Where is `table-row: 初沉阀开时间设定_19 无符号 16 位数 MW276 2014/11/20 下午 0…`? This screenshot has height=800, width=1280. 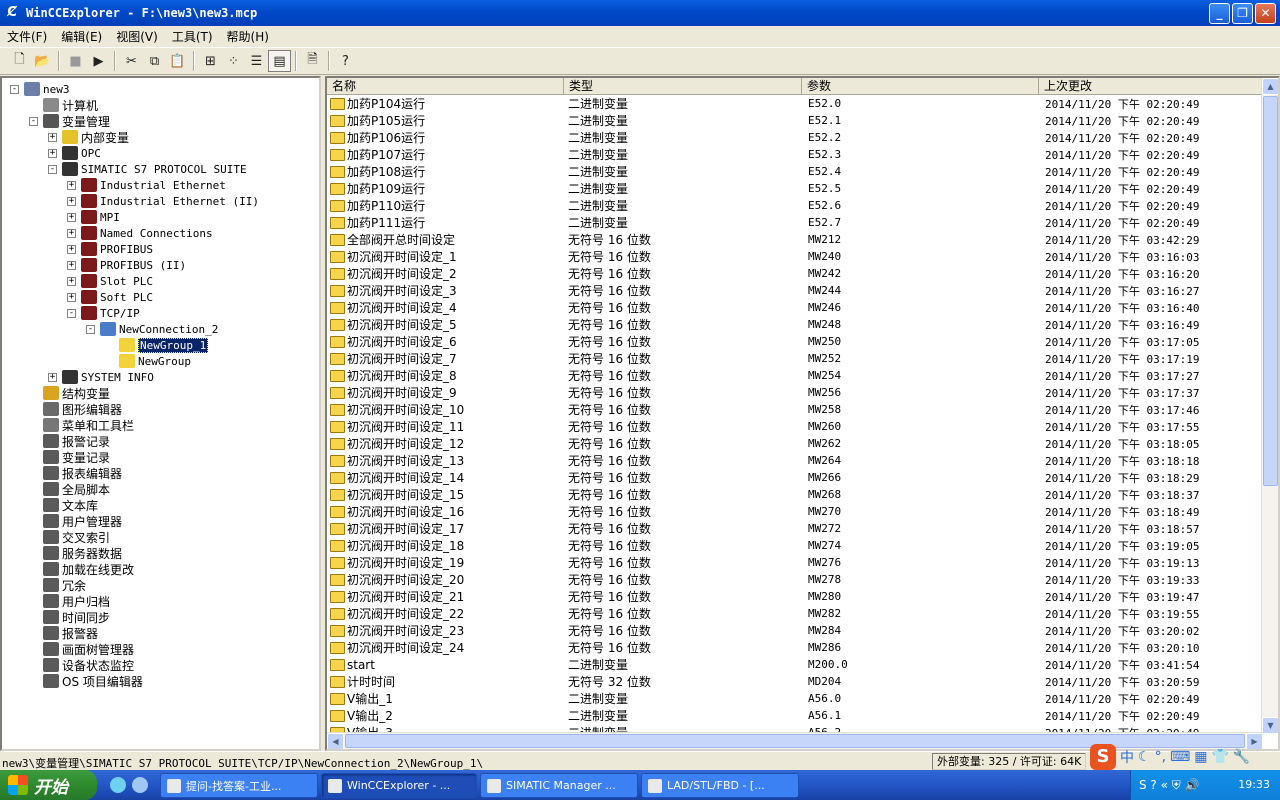 table-row: 初沉阀开时间设定_19 无符号 16 位数 MW276 2014/11/20 下午 0… is located at coordinates (795, 562).